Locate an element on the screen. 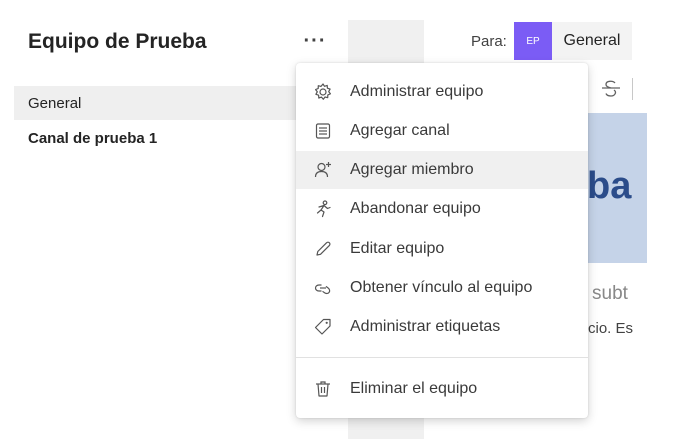  channel-item-test: Canal de prueba 1 is located at coordinates (155, 138).